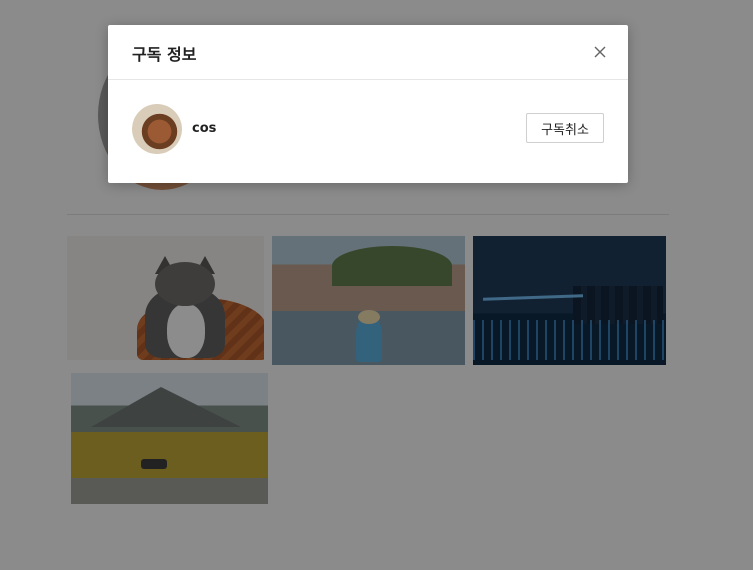 This screenshot has height=570, width=753. What do you see at coordinates (368, 129) in the screenshot?
I see `subscription-item: cos 구독취소` at bounding box center [368, 129].